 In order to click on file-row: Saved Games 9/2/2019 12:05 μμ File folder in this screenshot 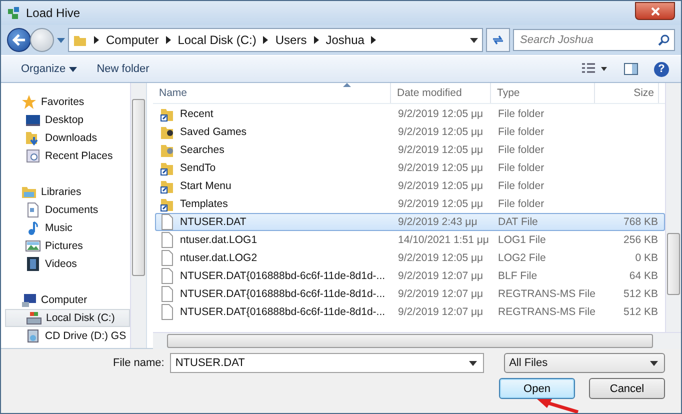, I will do `click(410, 132)`.